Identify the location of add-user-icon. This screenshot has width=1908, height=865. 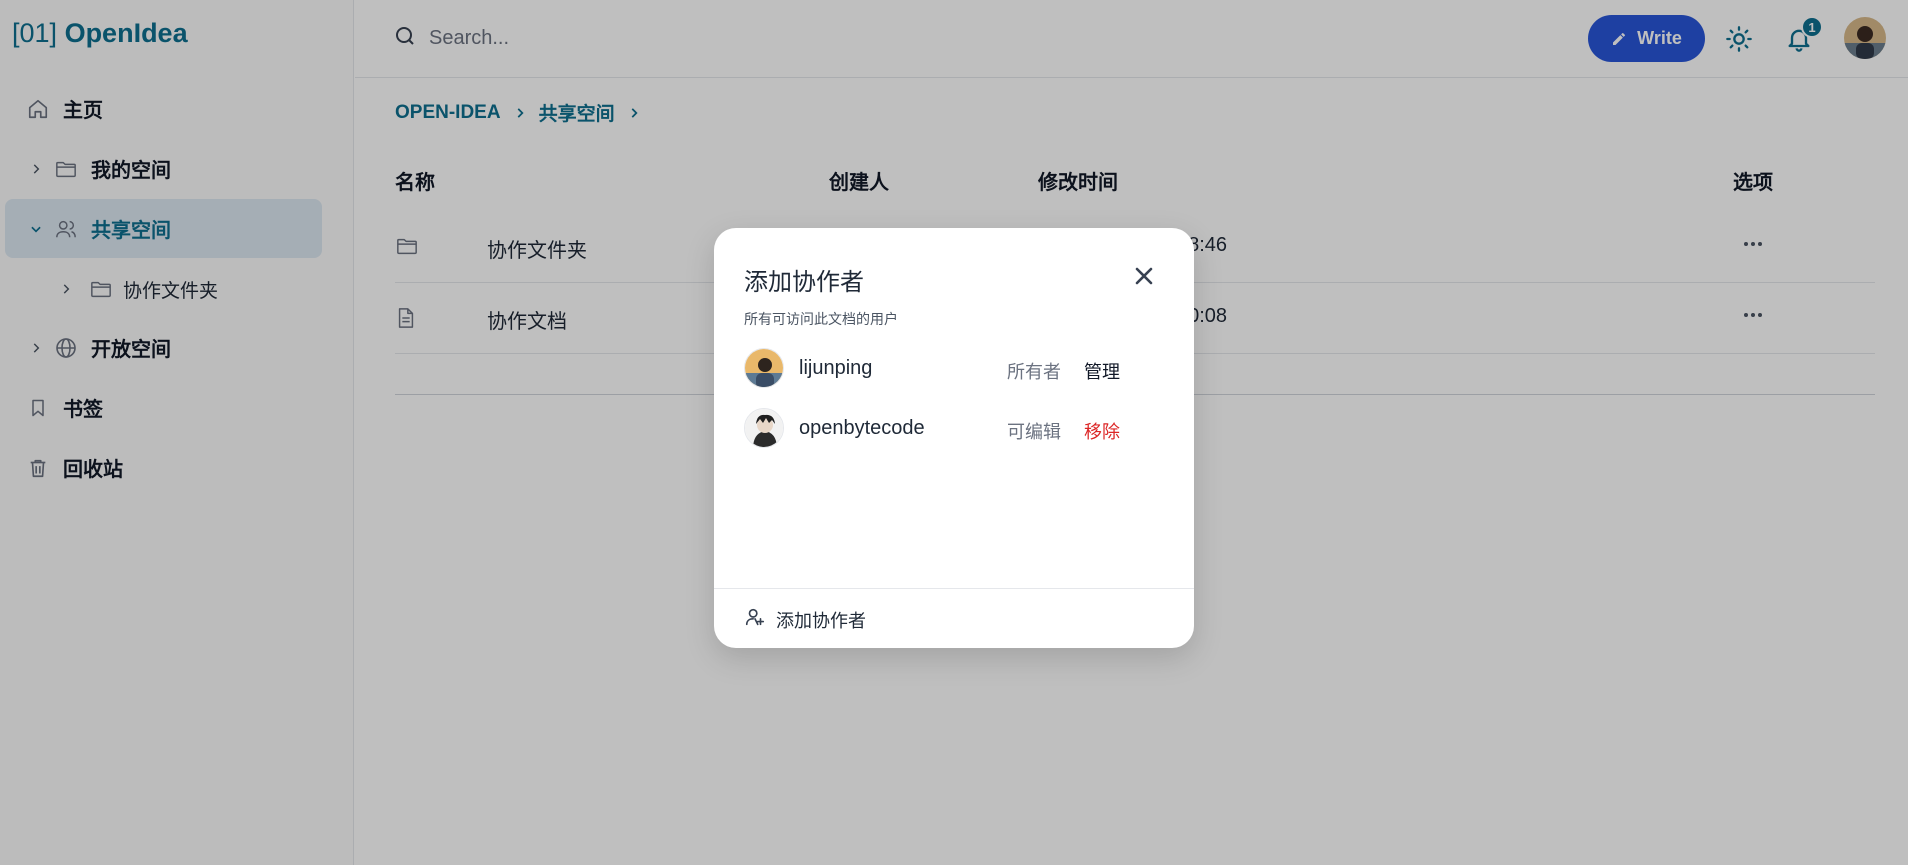
(755, 619).